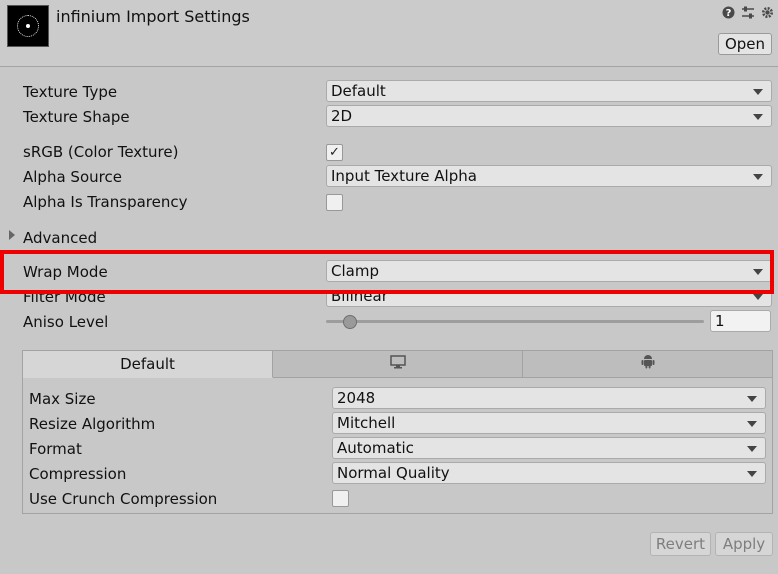  I want to click on compression-value: Normal Quality, so click(393, 473).